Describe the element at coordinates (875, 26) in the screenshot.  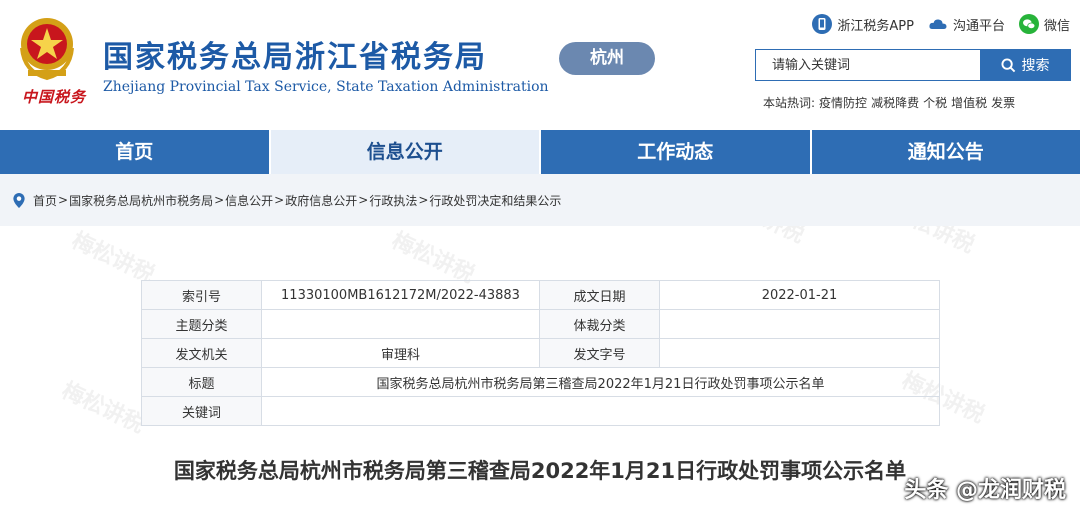
I see `top-link-label: 浙江税务APP` at that location.